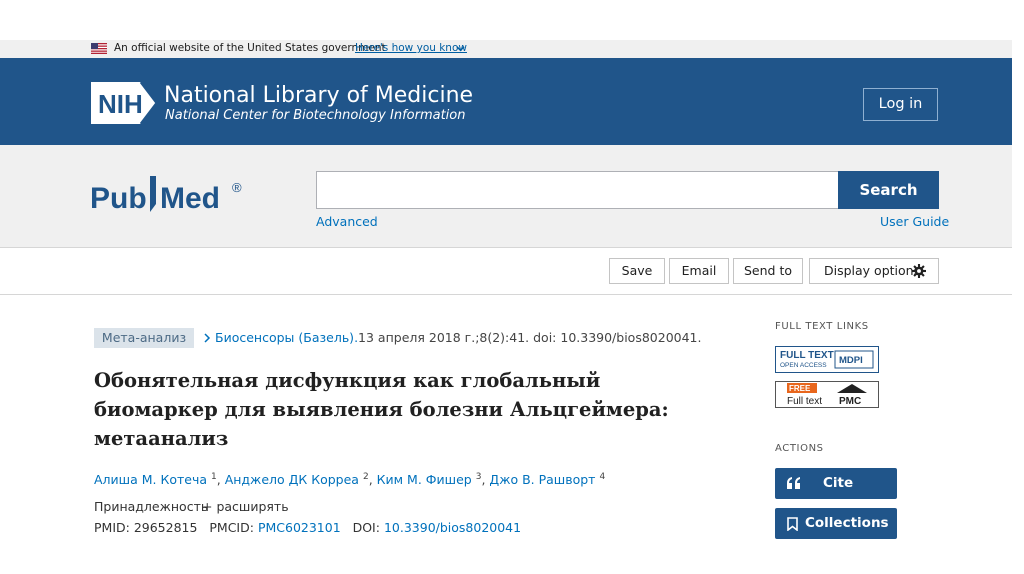  What do you see at coordinates (452, 527) in the screenshot?
I see `doi-link: 10.3390/bios8020041` at bounding box center [452, 527].